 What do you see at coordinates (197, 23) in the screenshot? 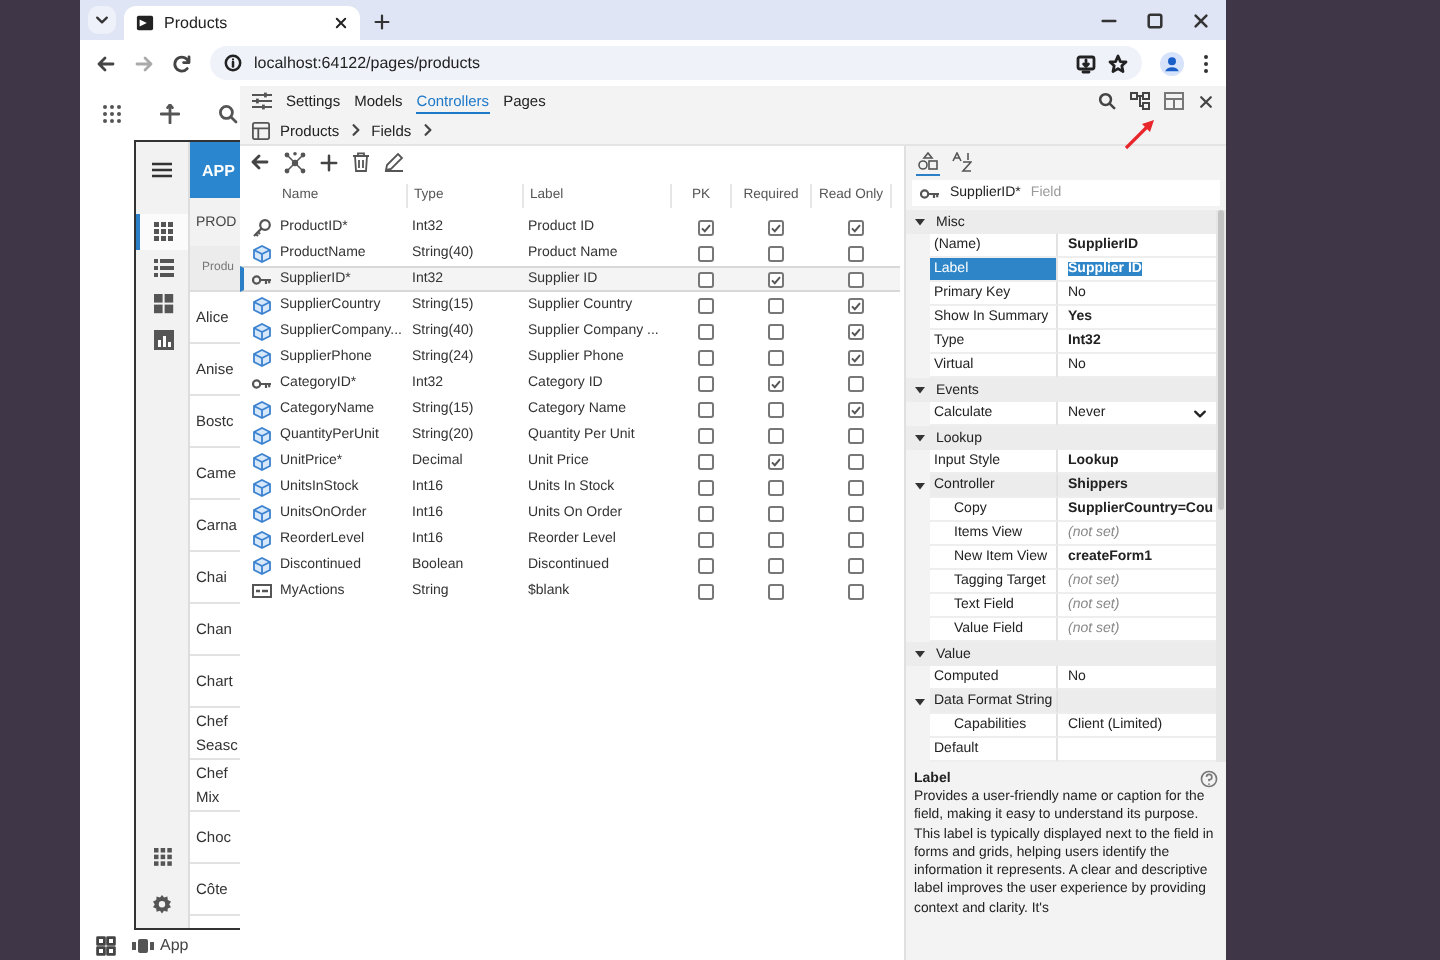
I see `tab-title: Products` at bounding box center [197, 23].